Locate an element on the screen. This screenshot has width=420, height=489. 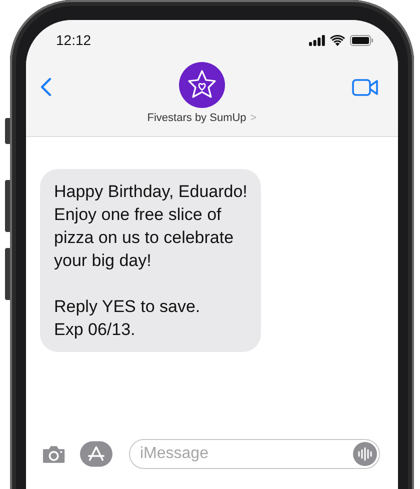
wifi-icon is located at coordinates (337, 40).